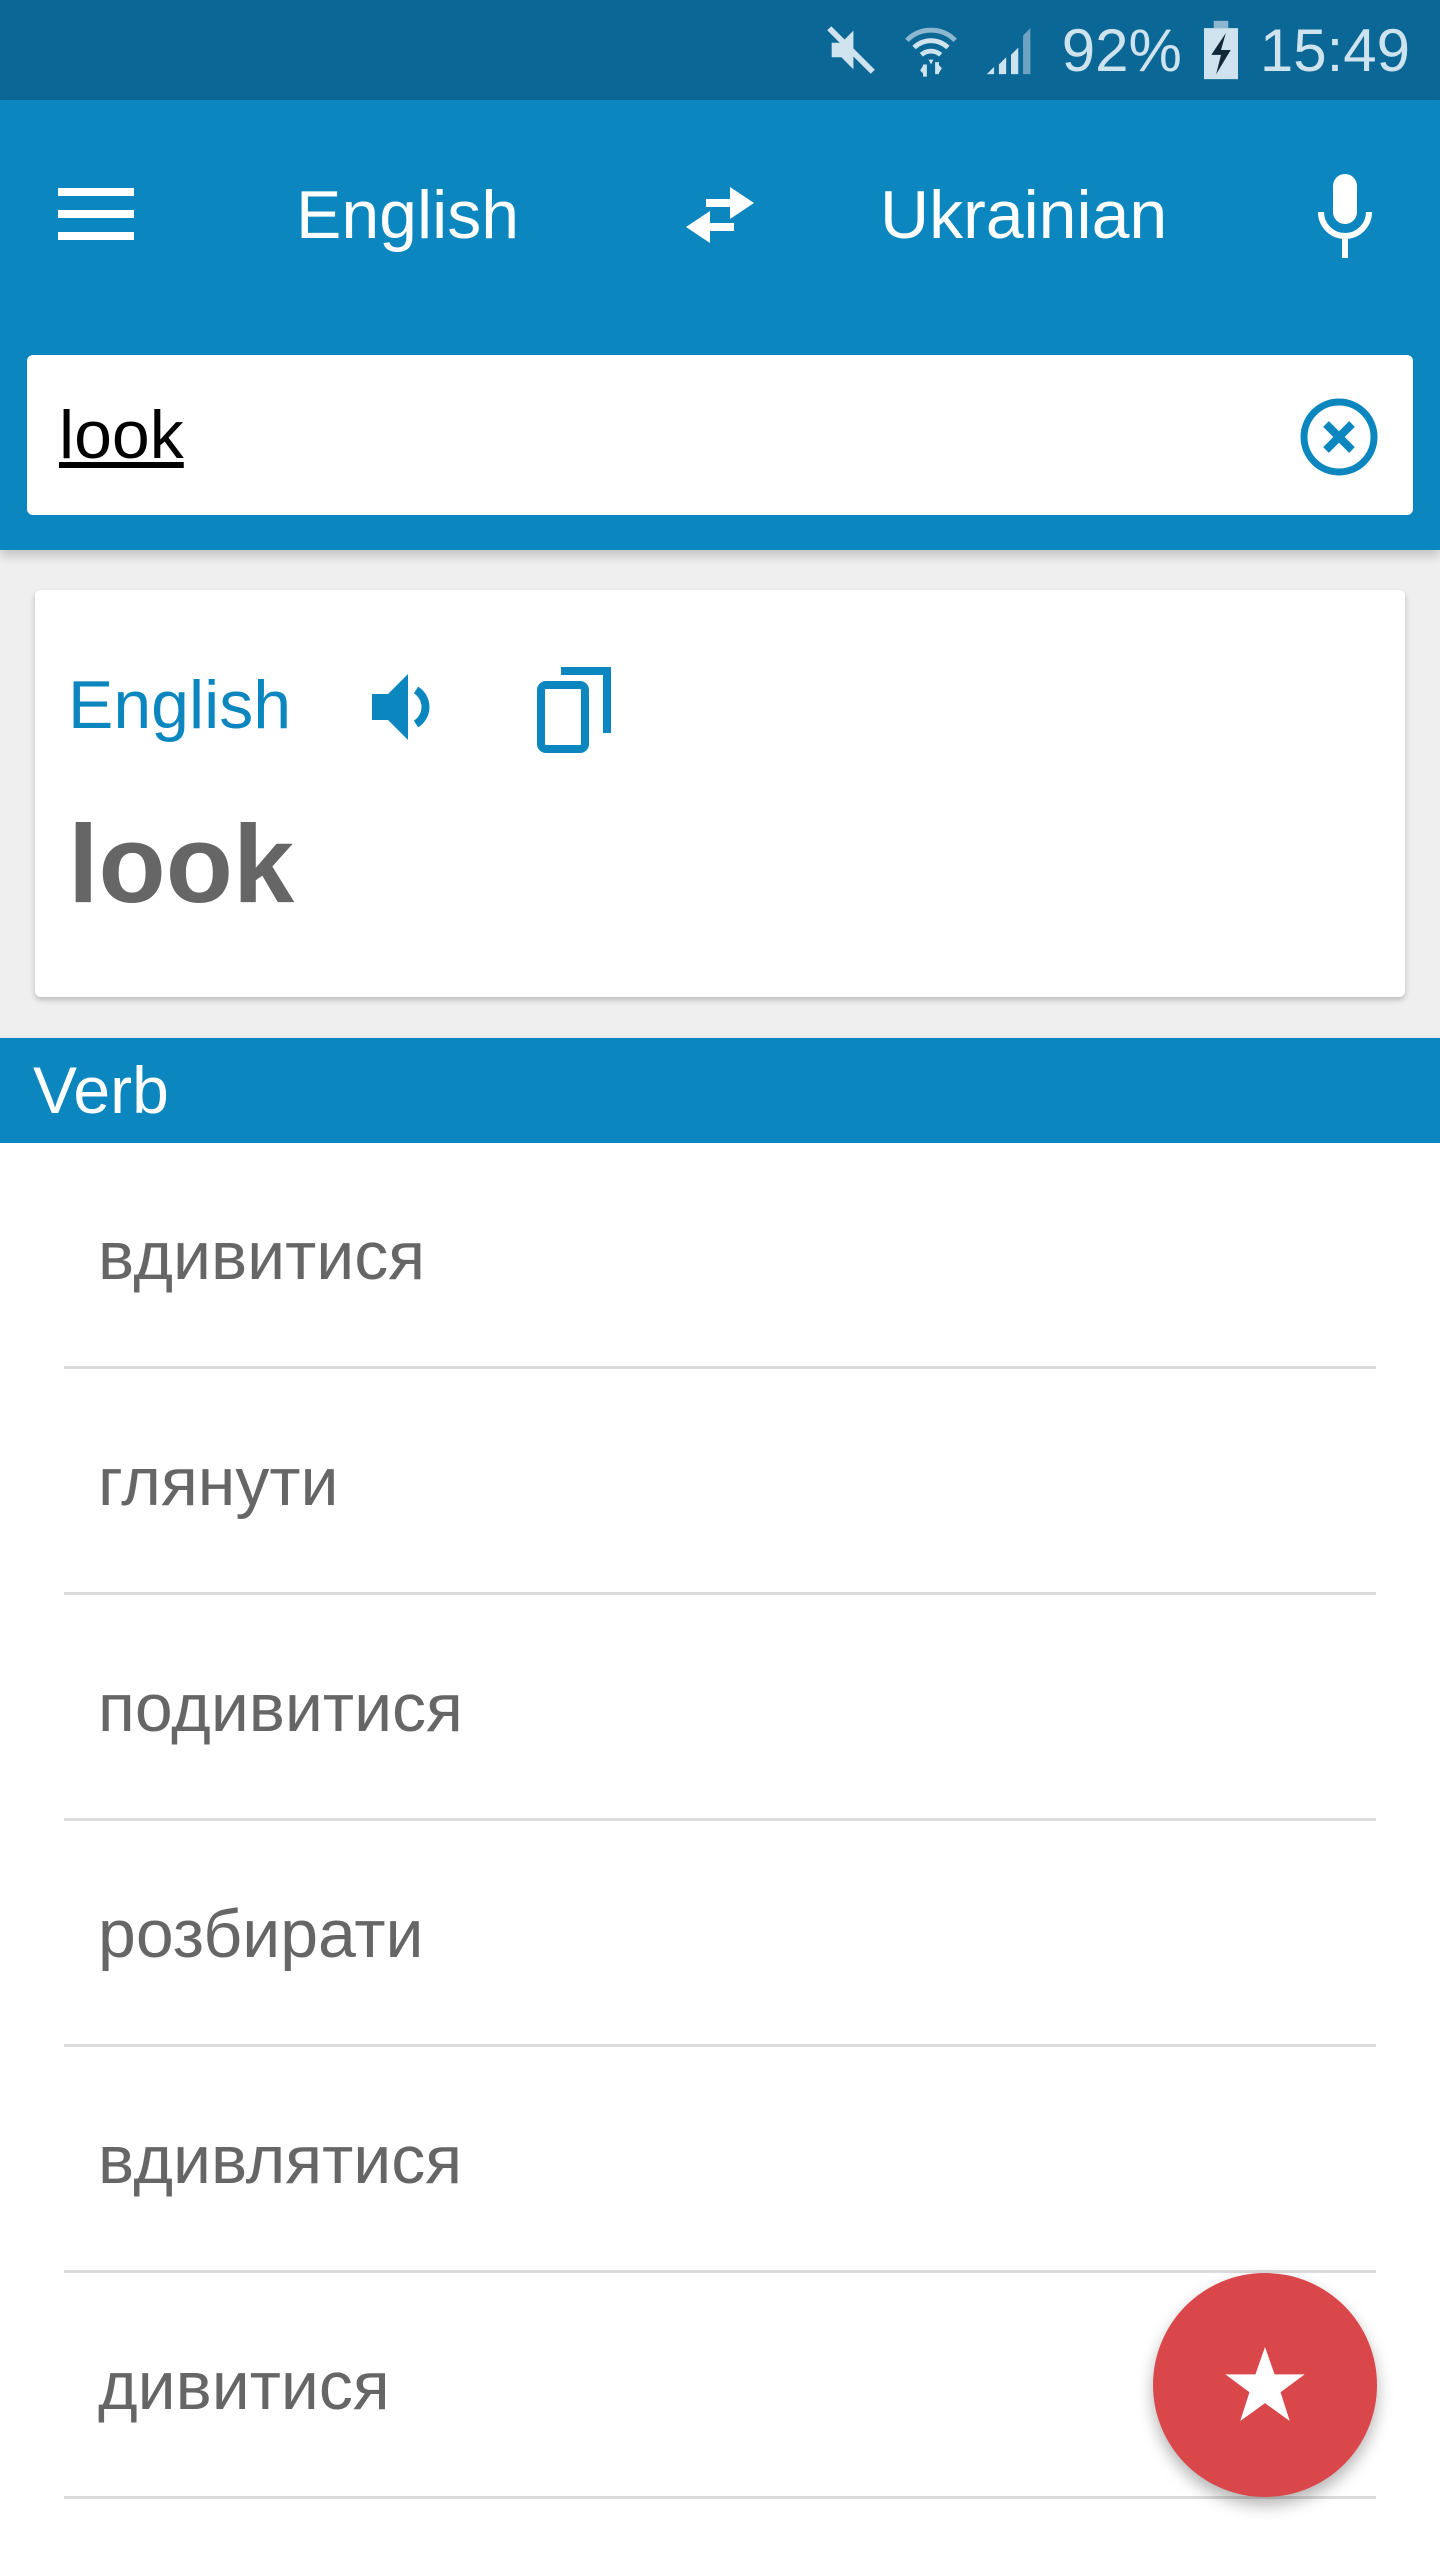 This screenshot has height=2560, width=1440. I want to click on translation-text: вдивитися, so click(262, 1256).